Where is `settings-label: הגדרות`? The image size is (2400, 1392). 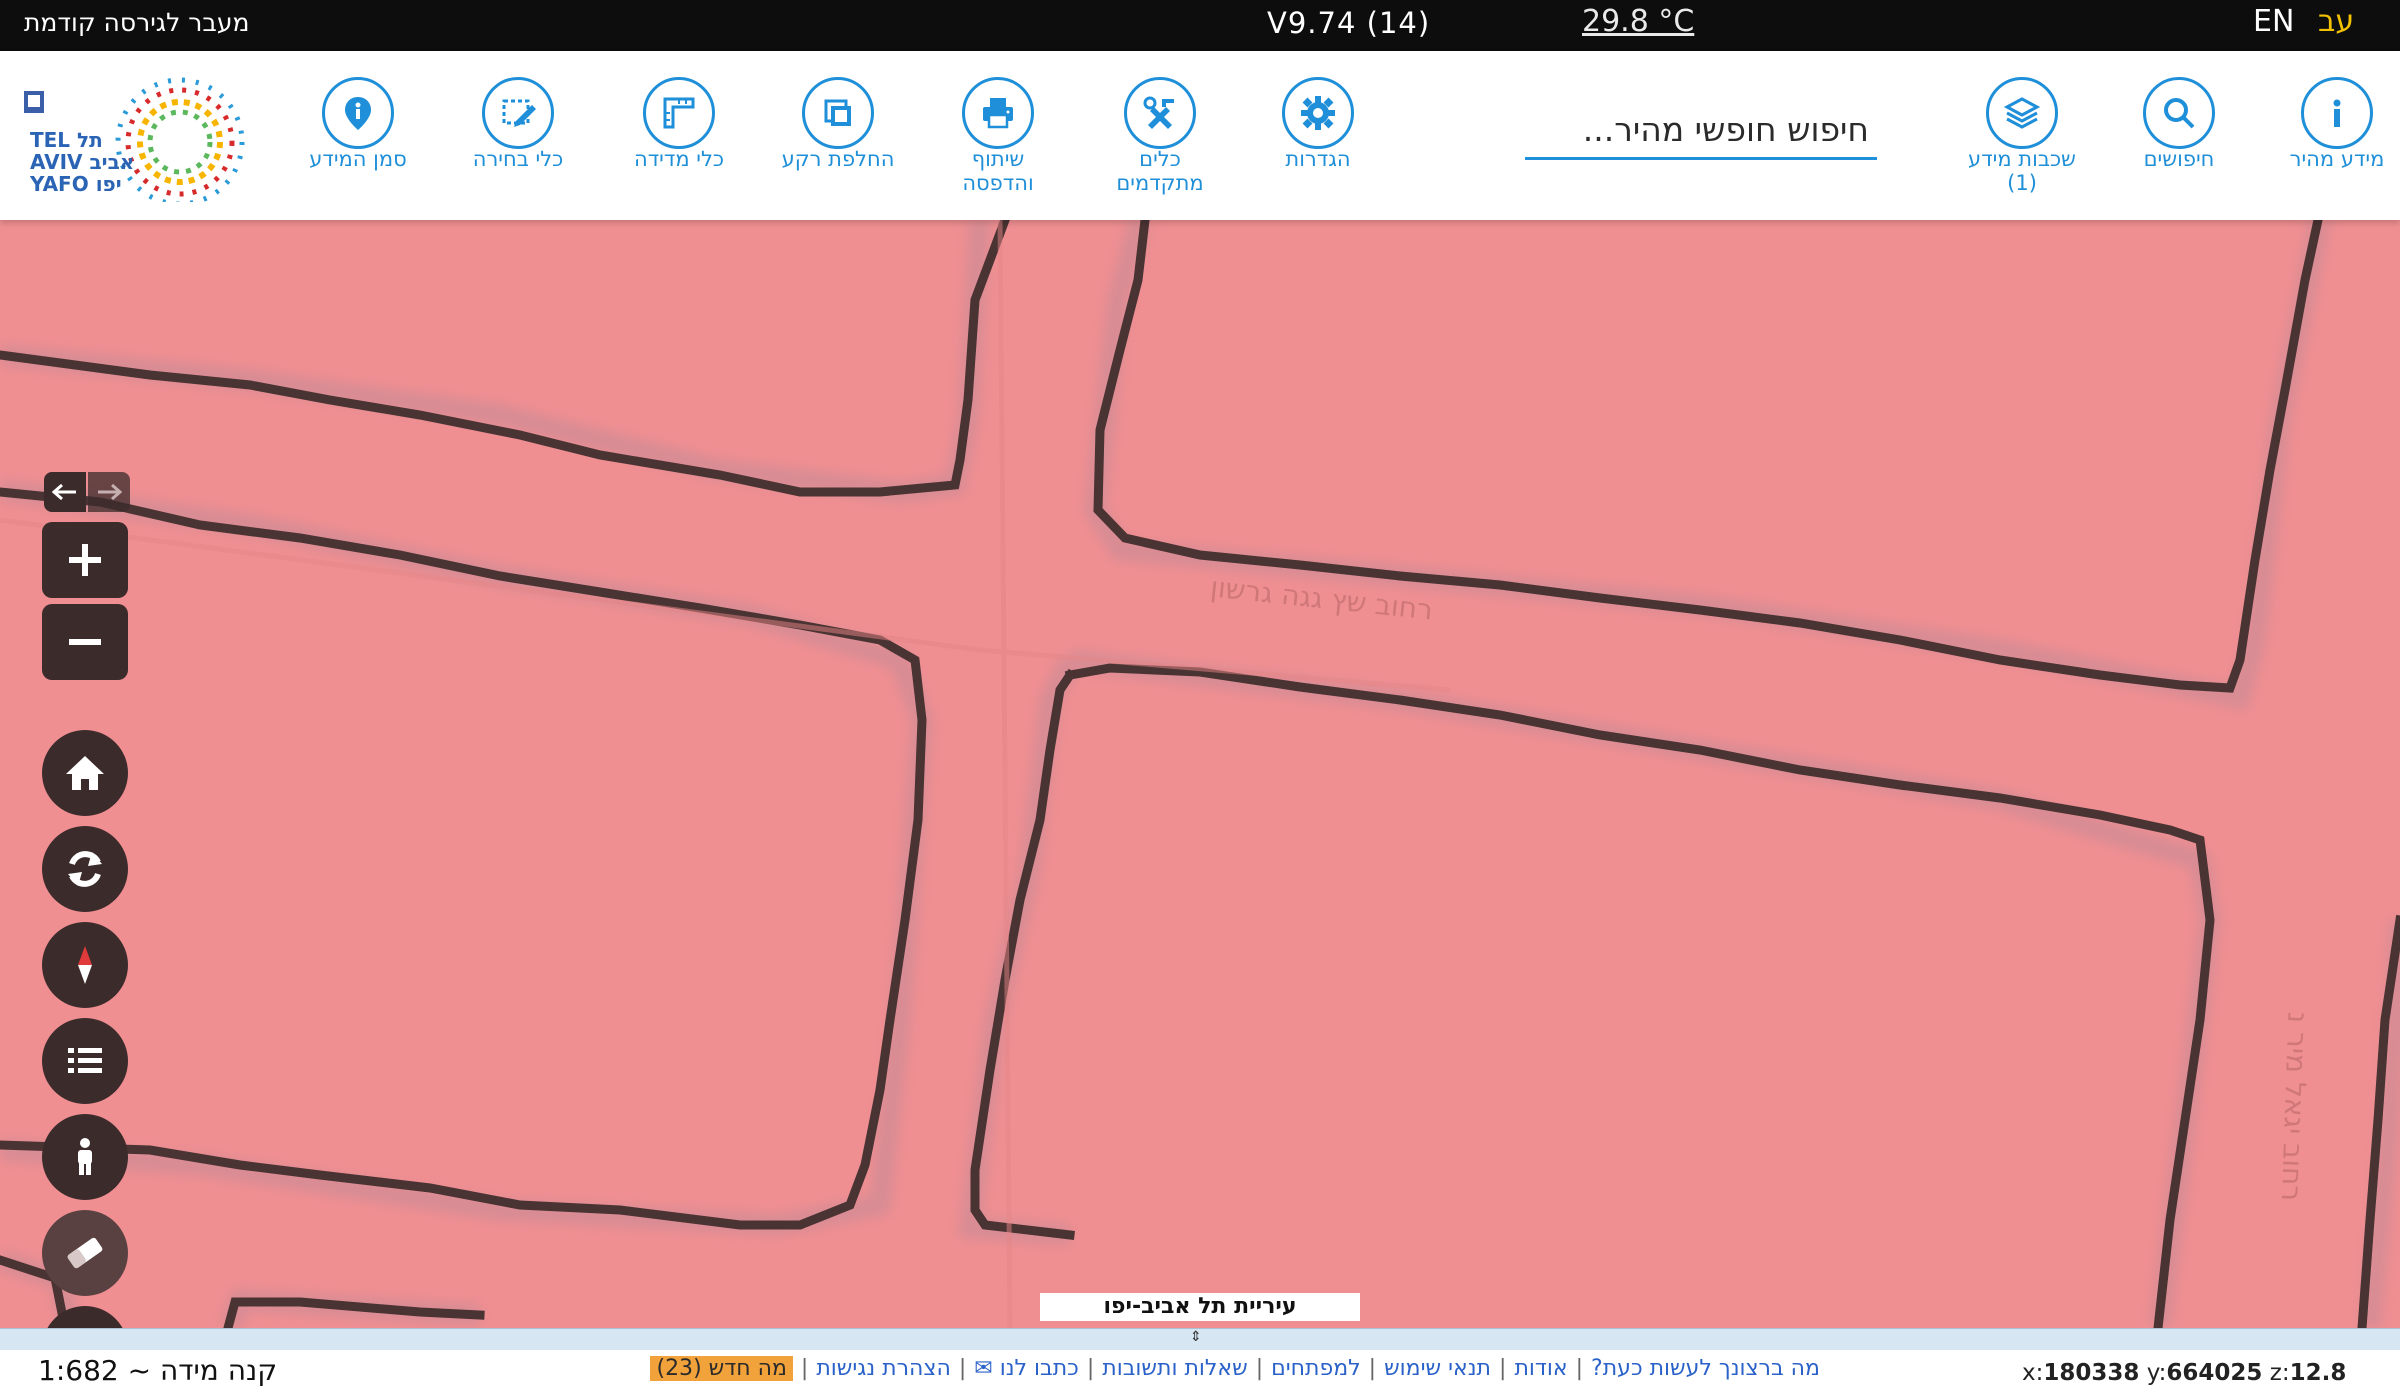 settings-label: הגדרות is located at coordinates (1318, 159).